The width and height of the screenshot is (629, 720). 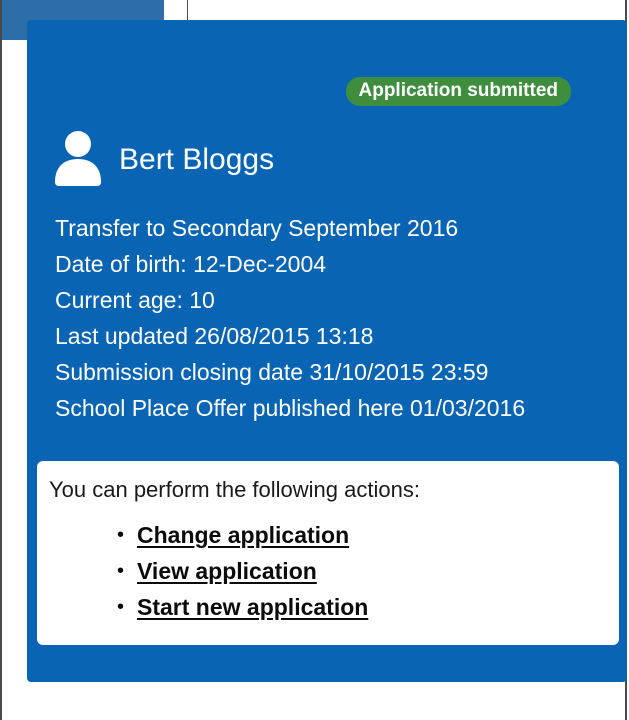 I want to click on view-application-link: View application, so click(x=227, y=571).